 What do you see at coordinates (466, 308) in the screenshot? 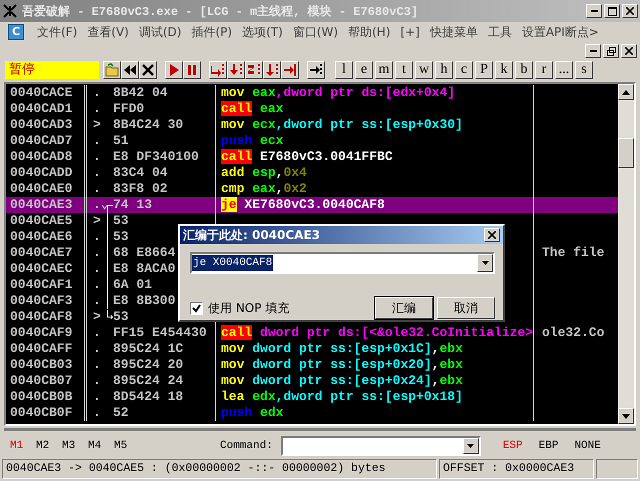
I see `cancel-button: 取消` at bounding box center [466, 308].